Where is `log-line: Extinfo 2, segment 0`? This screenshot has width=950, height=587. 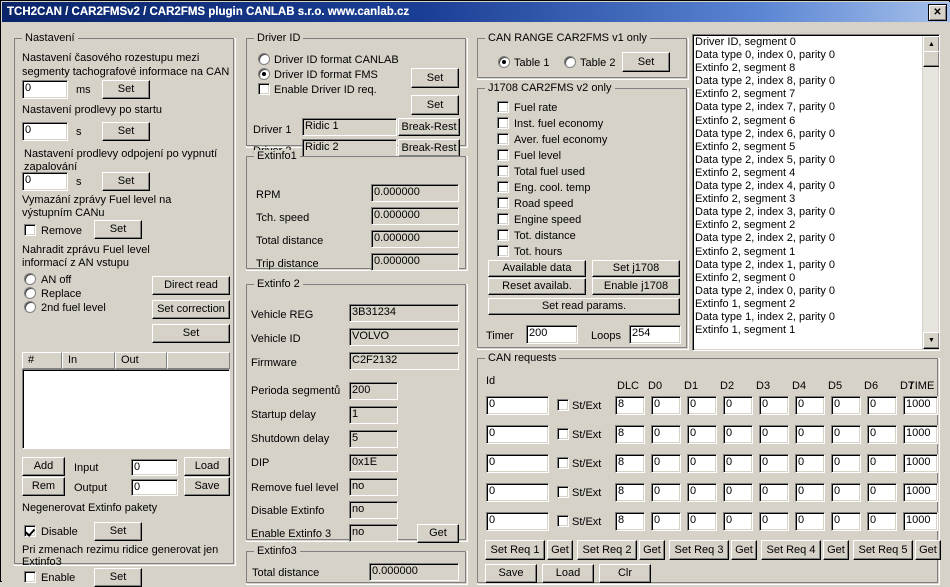 log-line: Extinfo 2, segment 0 is located at coordinates (808, 278).